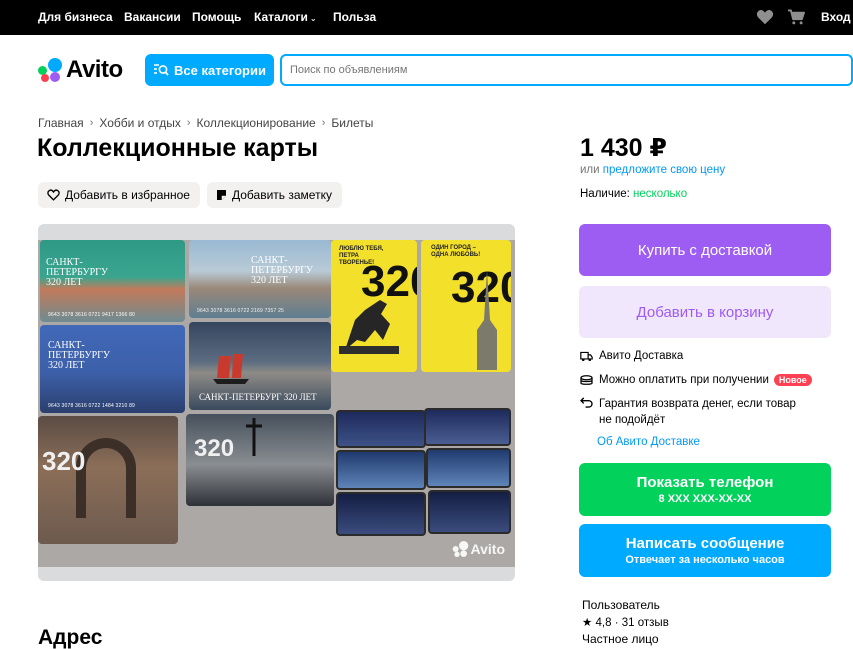  What do you see at coordinates (369, 327) in the screenshot?
I see `horseman-statue-icon` at bounding box center [369, 327].